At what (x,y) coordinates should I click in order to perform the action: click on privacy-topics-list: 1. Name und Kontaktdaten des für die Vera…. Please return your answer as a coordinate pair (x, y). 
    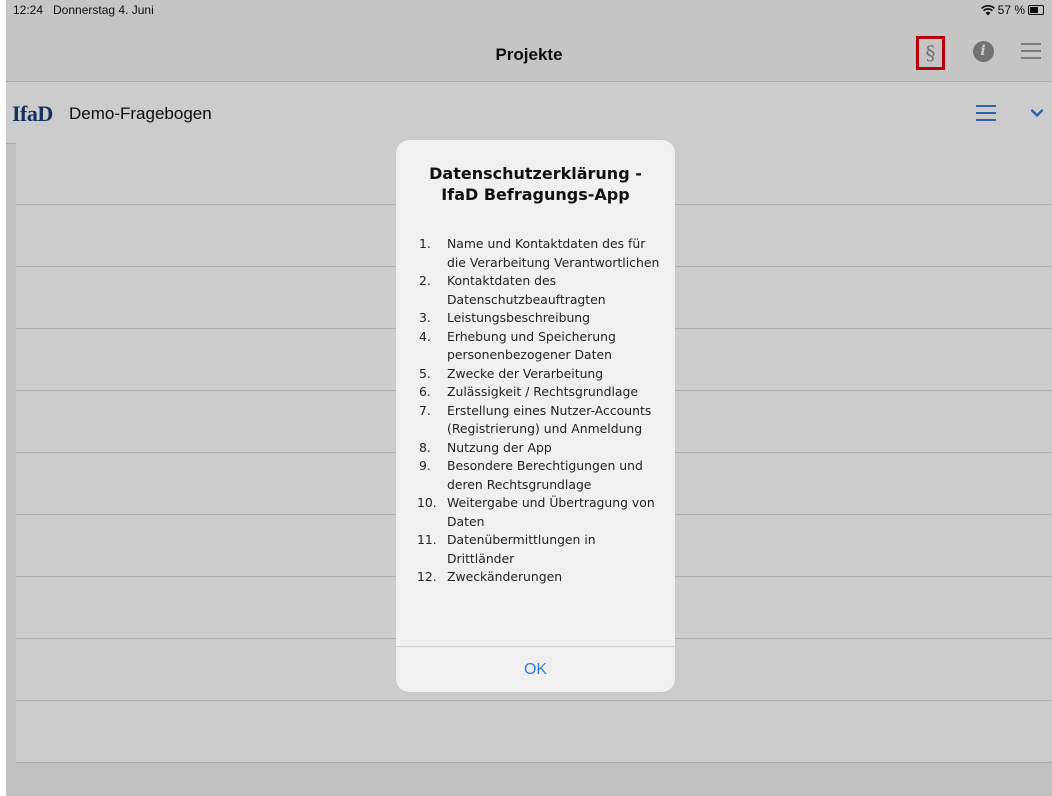
    Looking at the image, I should click on (535, 411).